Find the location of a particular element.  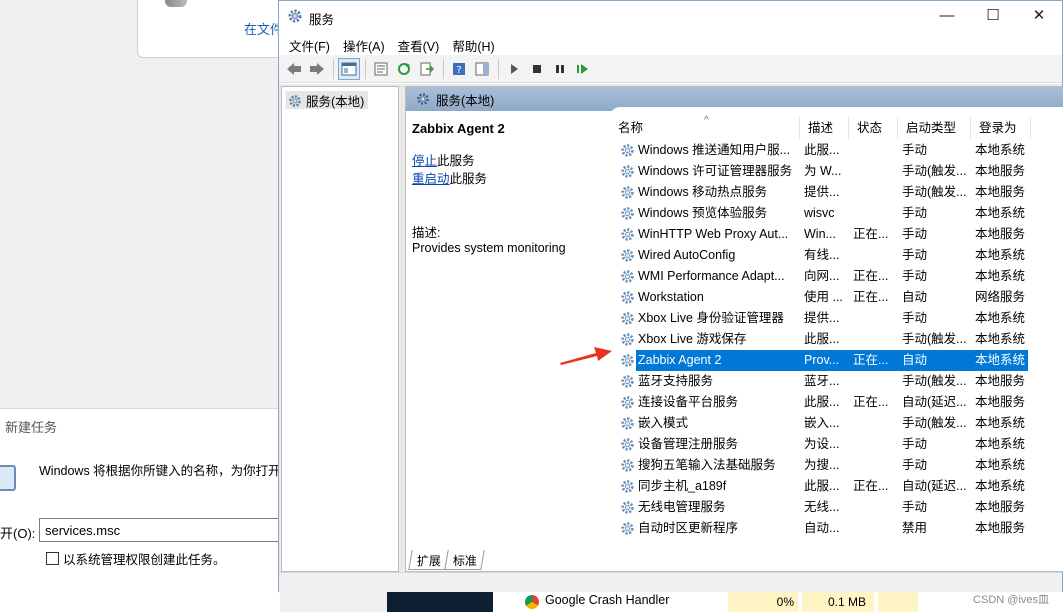

service-row: Wired AutoConfig 有线... 手动 本地系统 is located at coordinates (836, 255).